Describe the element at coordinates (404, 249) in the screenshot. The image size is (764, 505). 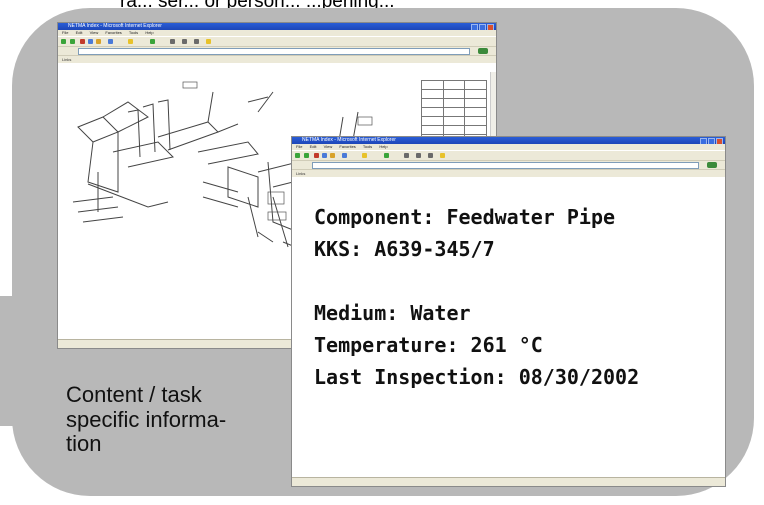
I see `kks-code: KKS: A639-345/7` at that location.